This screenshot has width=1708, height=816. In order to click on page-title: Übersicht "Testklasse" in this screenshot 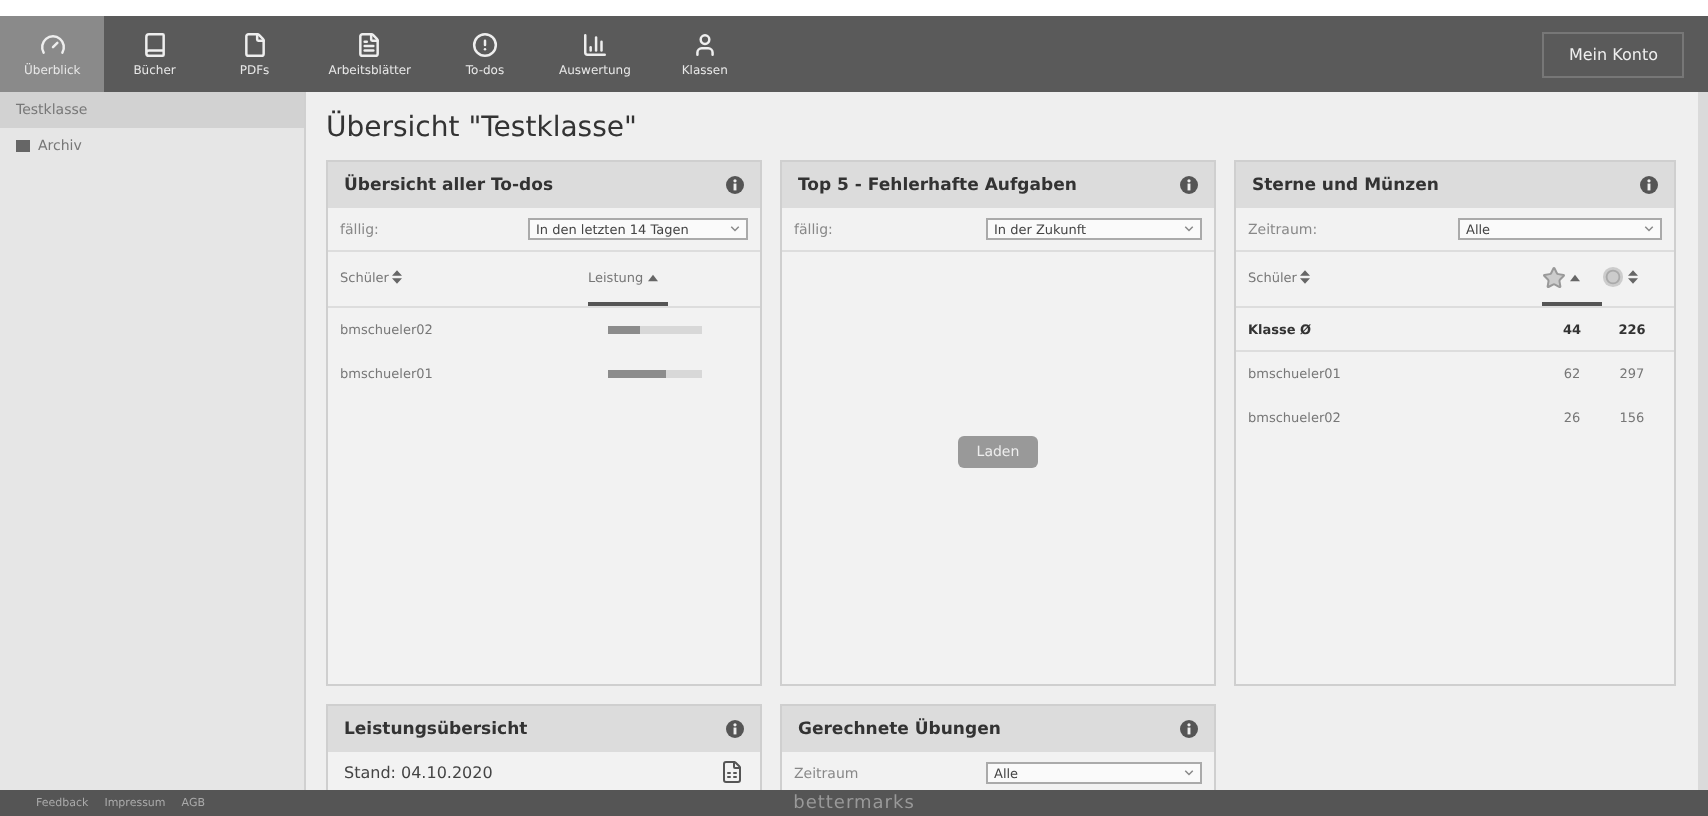, I will do `click(482, 128)`.